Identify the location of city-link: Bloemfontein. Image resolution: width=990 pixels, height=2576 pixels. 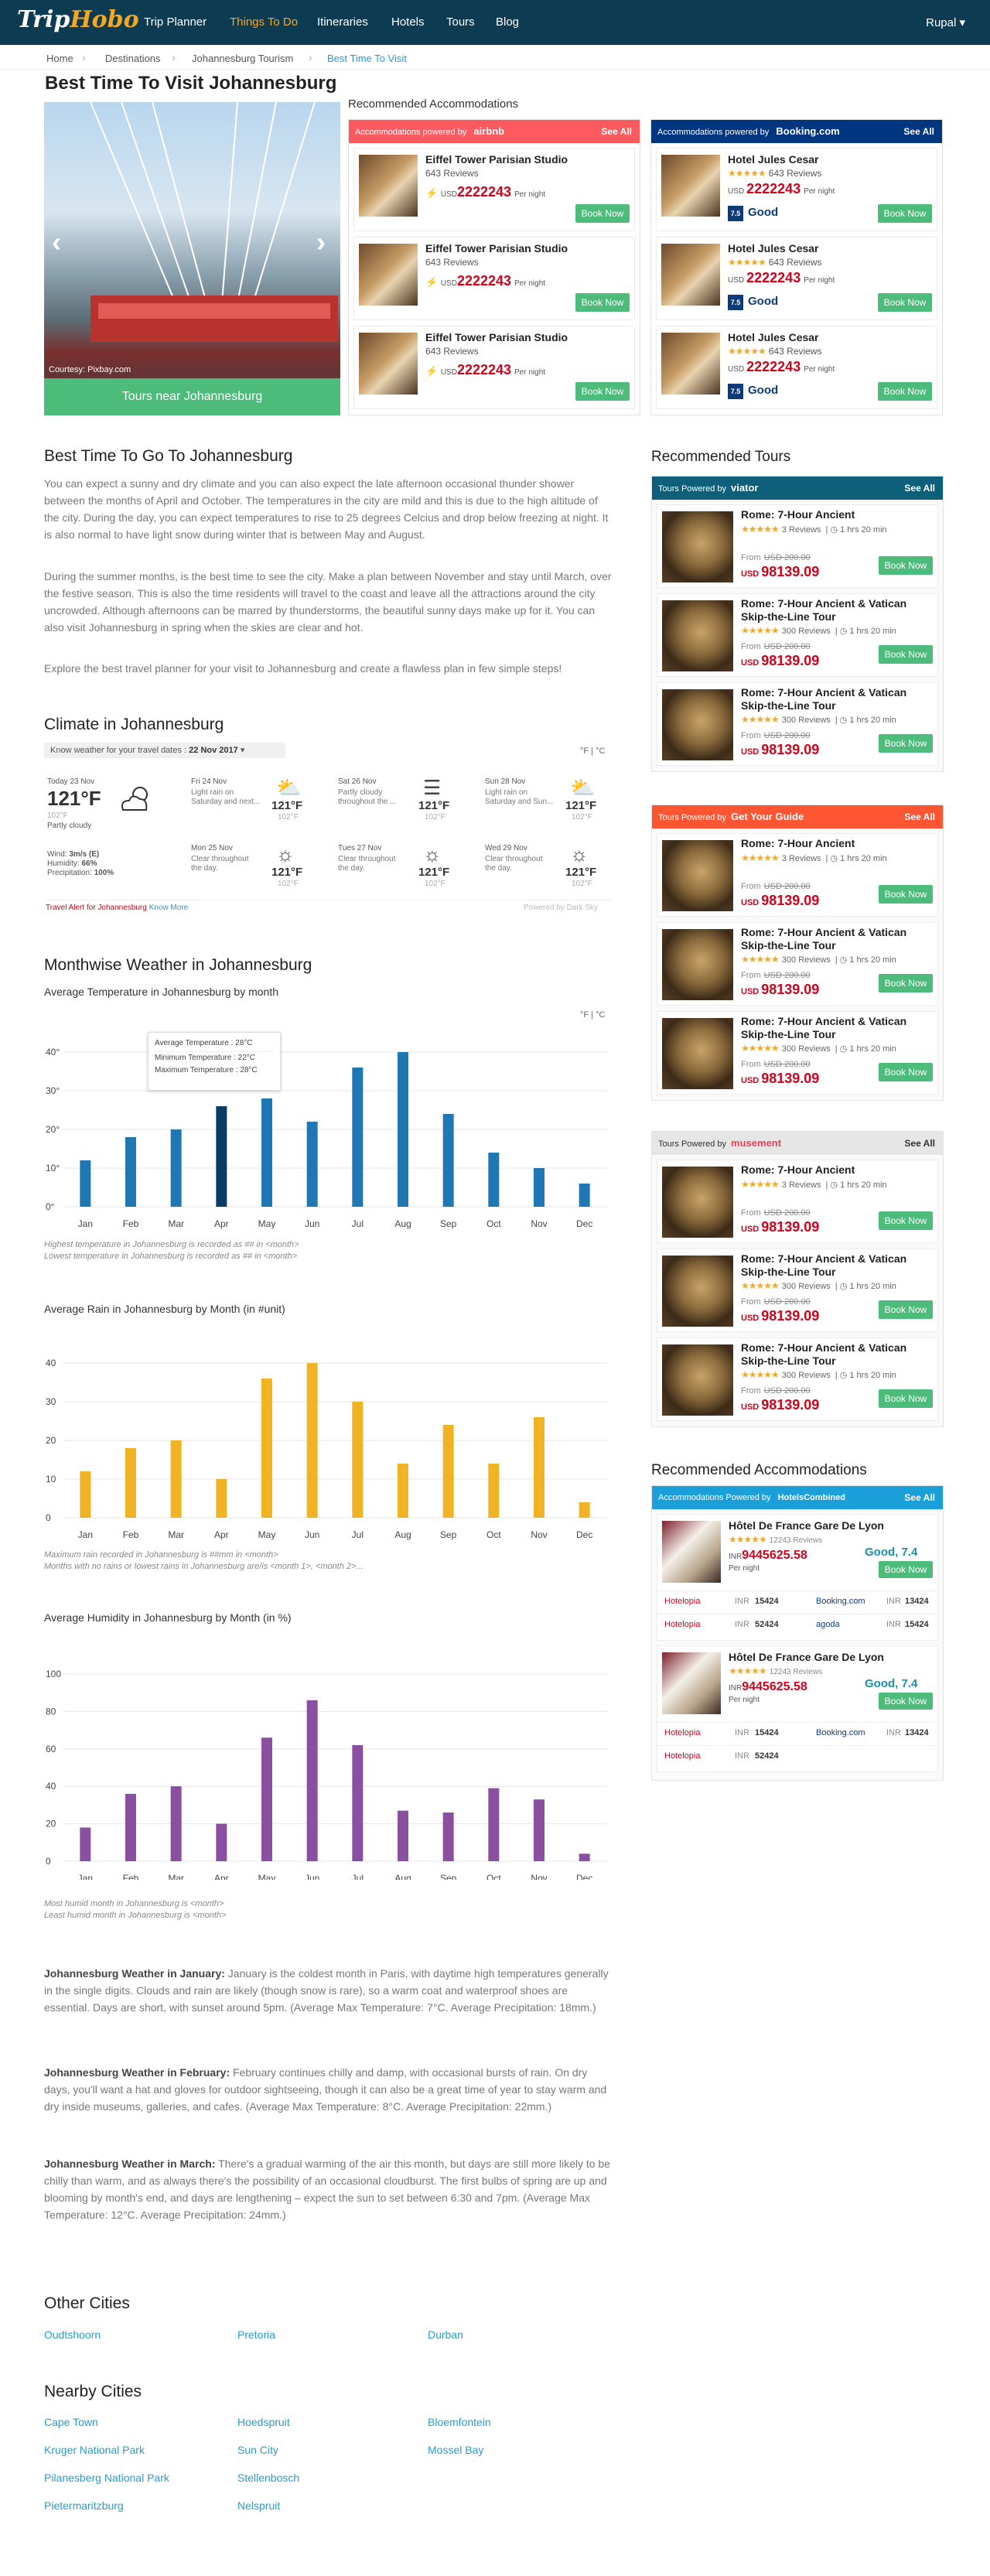
(460, 2422).